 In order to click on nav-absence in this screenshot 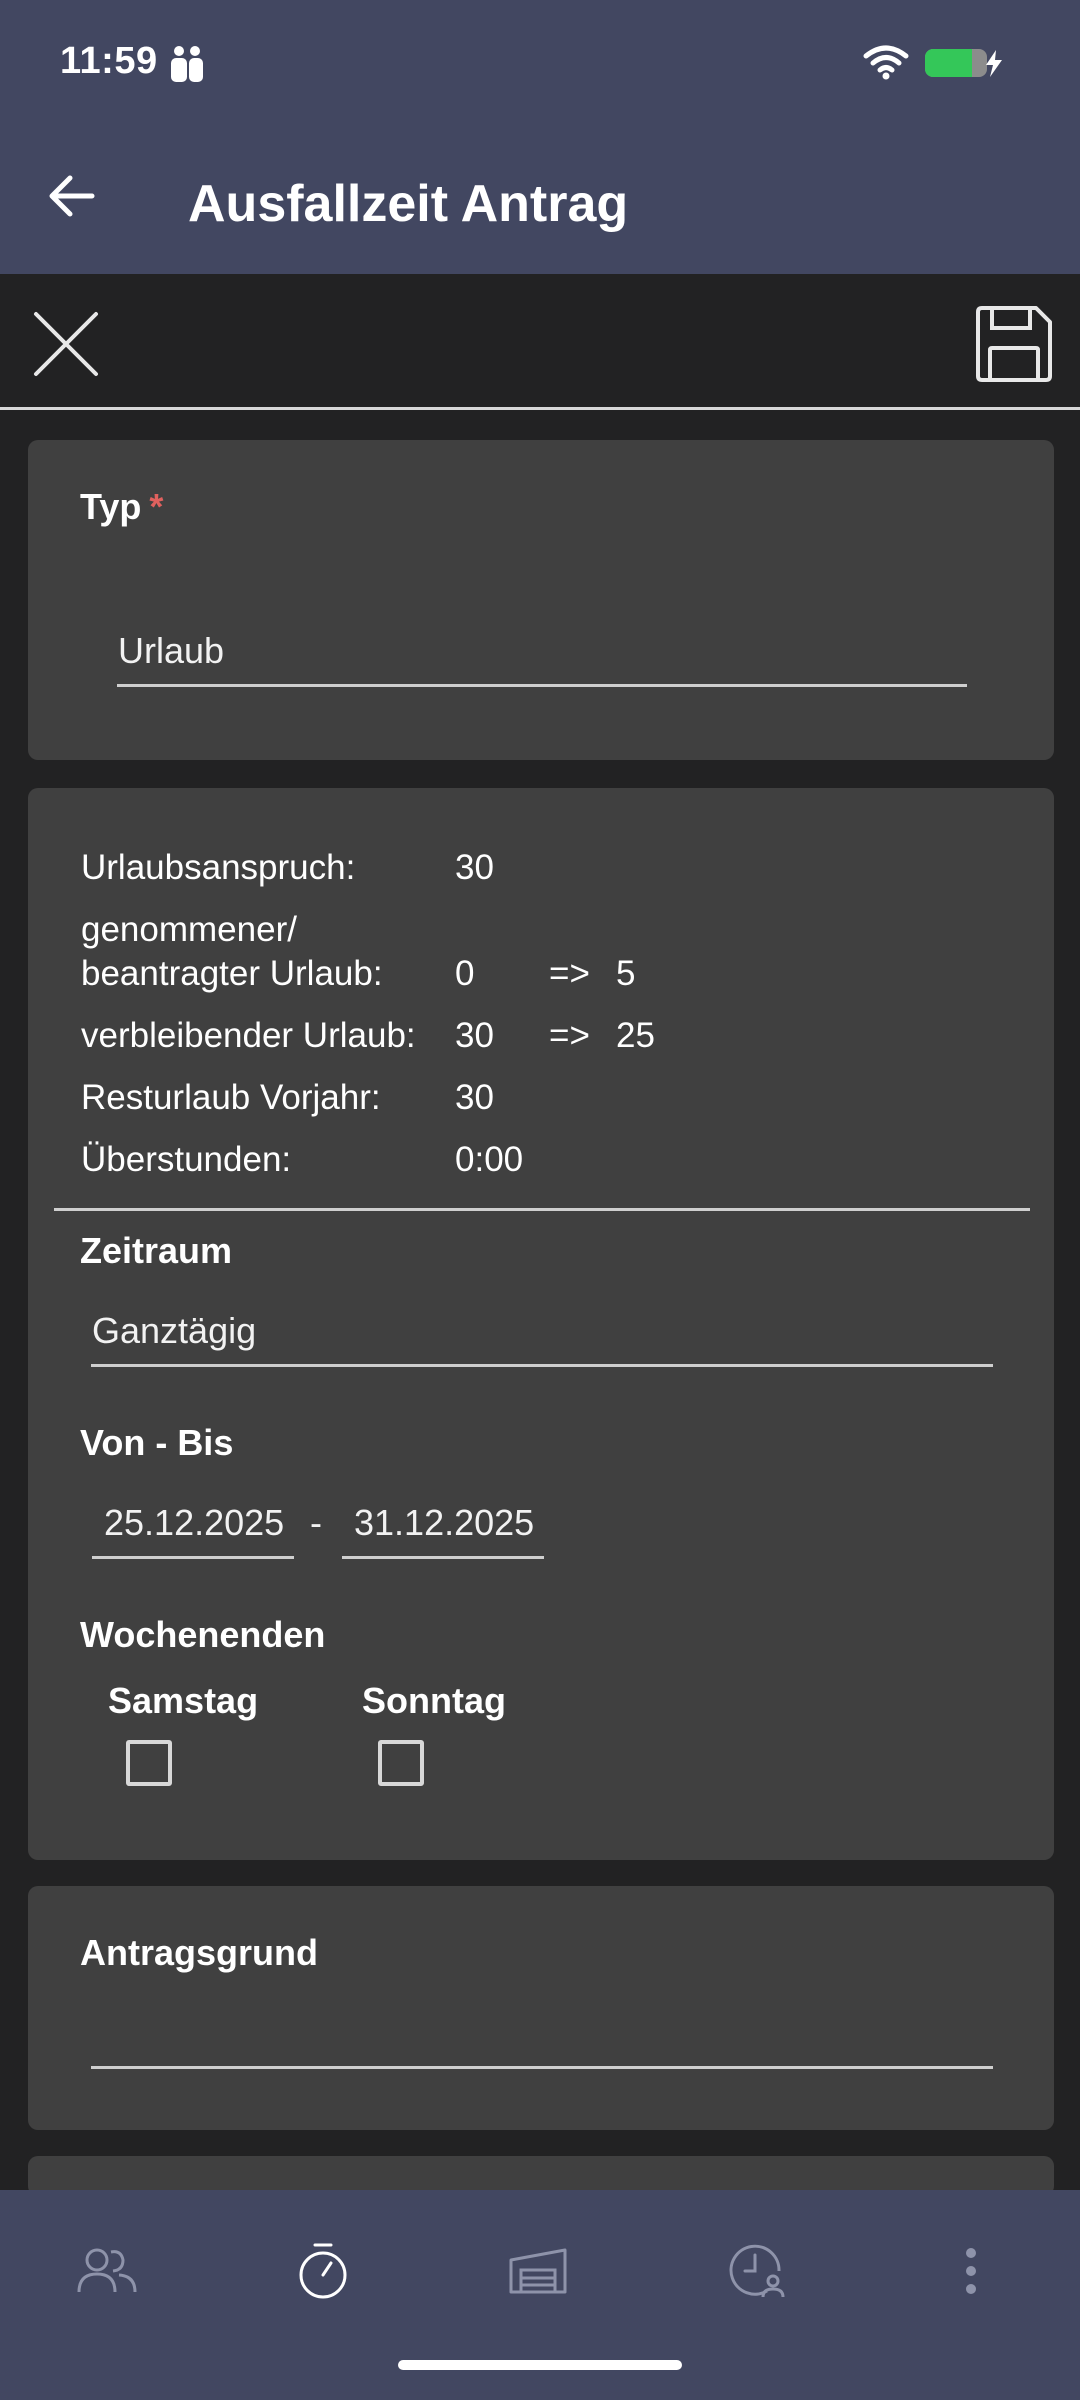, I will do `click(757, 2271)`.